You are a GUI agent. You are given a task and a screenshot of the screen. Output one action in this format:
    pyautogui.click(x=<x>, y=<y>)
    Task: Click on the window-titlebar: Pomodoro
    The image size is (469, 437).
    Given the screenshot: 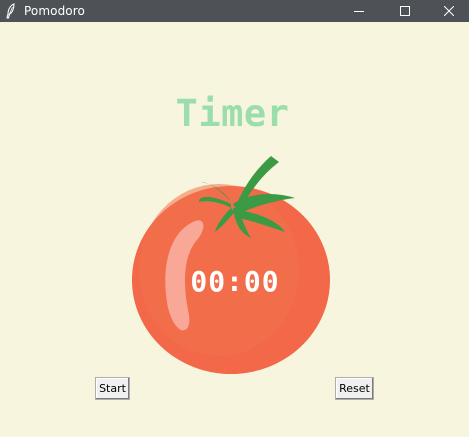 What is the action you would take?
    pyautogui.click(x=234, y=11)
    